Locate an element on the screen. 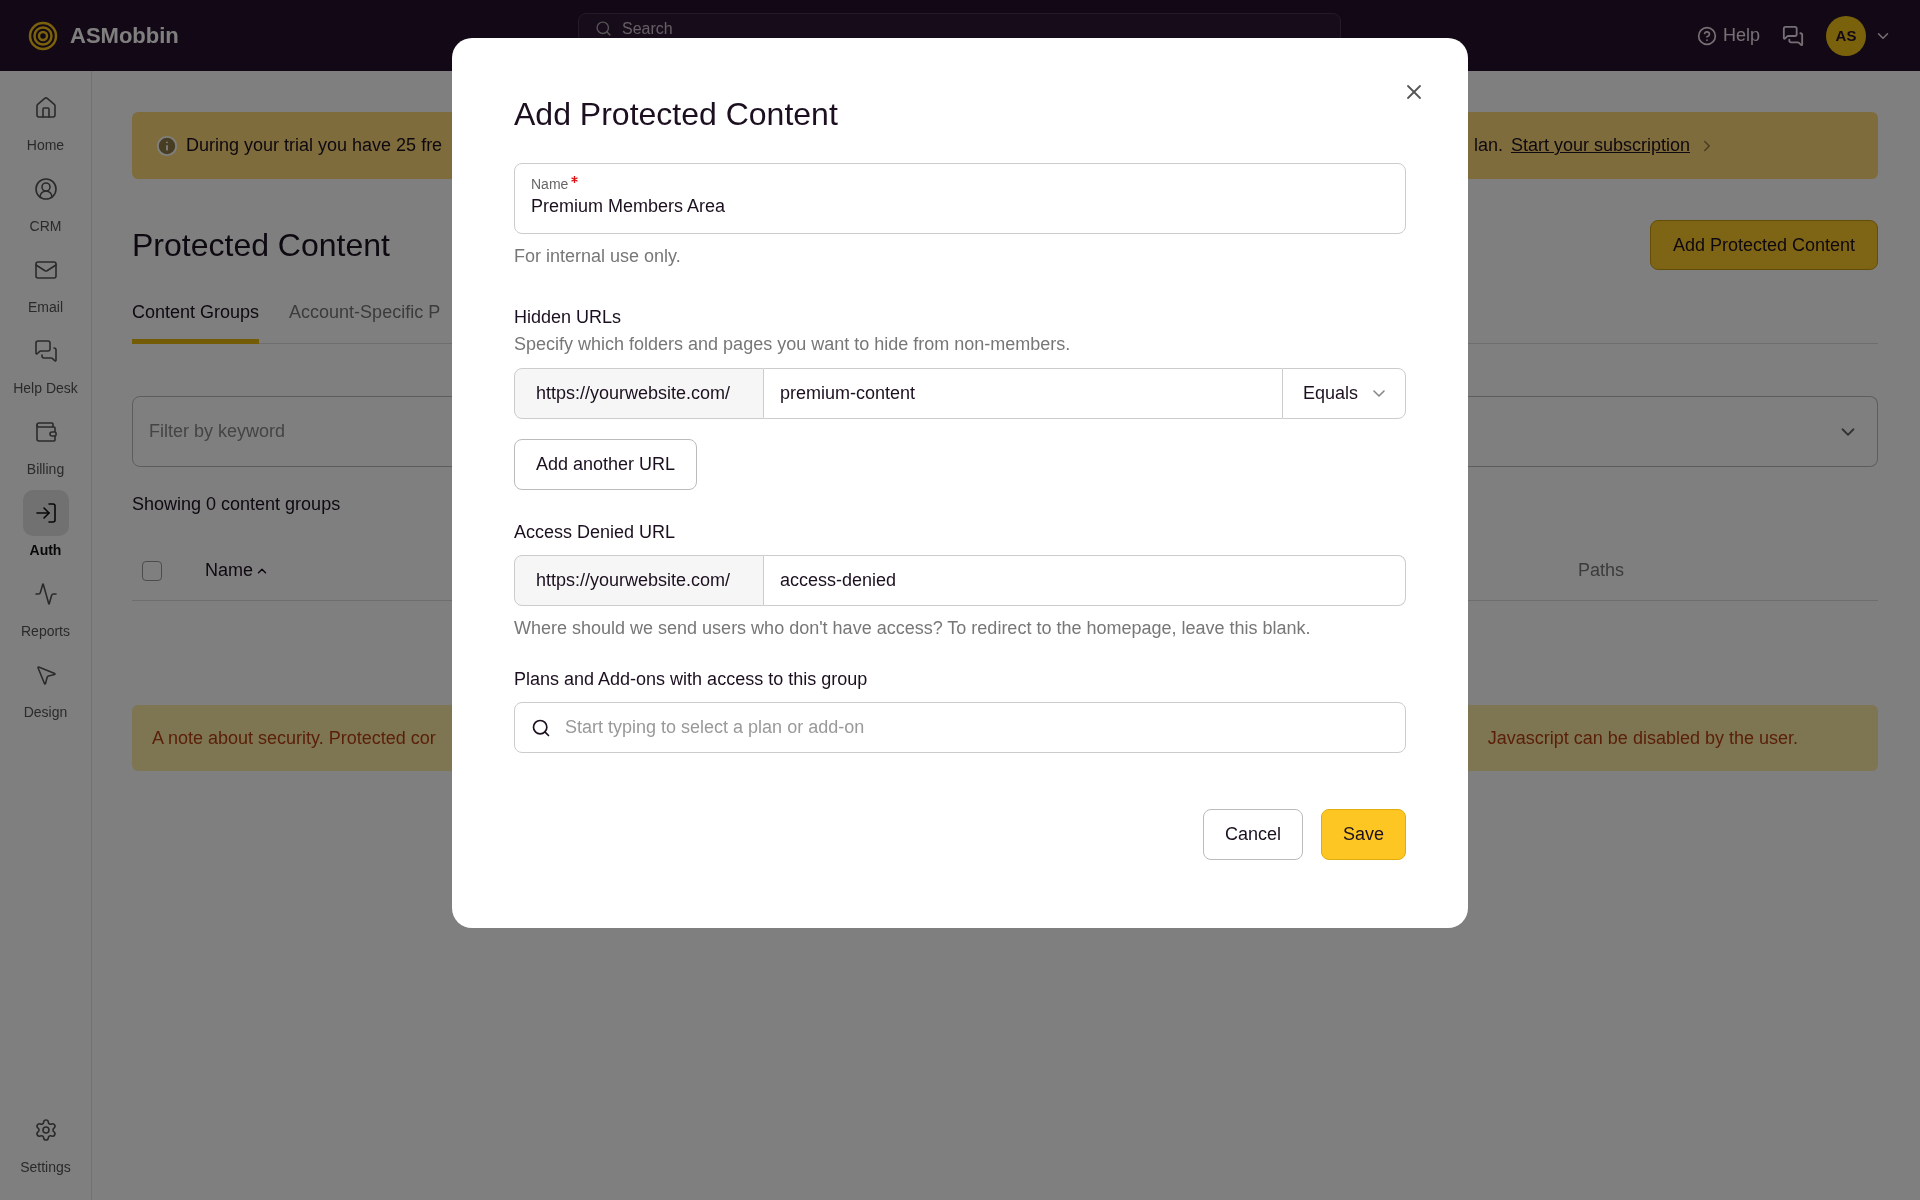 This screenshot has width=1920, height=1200. result-count: Showing 0 content groups is located at coordinates (237, 504).